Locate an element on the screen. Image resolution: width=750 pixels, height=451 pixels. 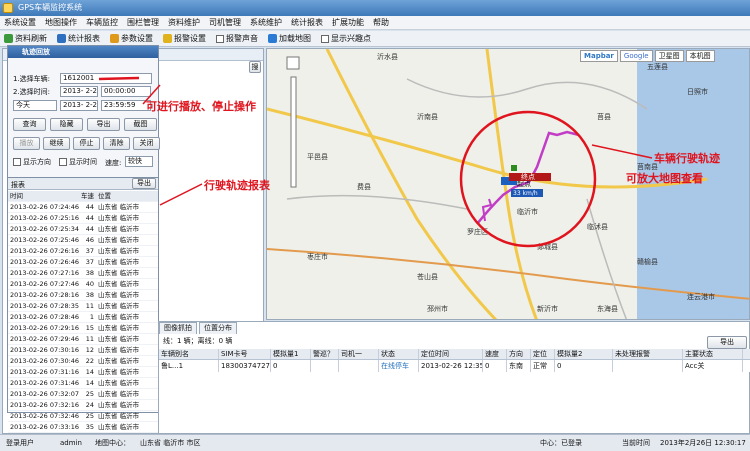
tab-position: 位置分布 is located at coordinates (218, 328).